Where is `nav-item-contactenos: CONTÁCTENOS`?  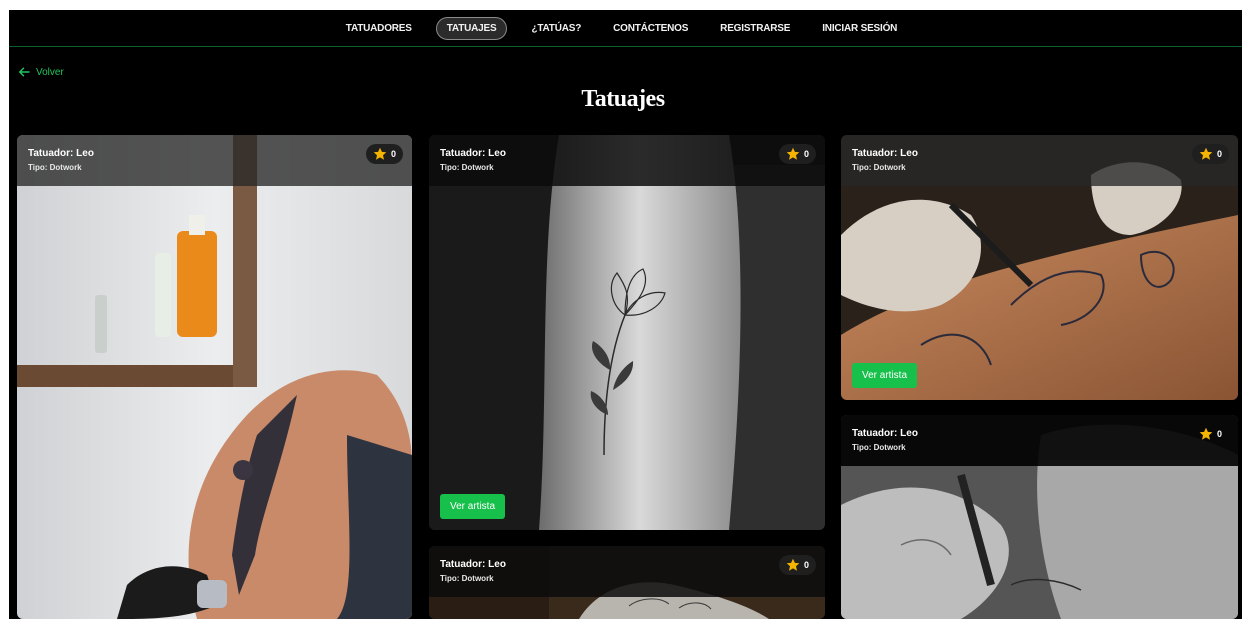
nav-item-contactenos: CONTÁCTENOS is located at coordinates (650, 28).